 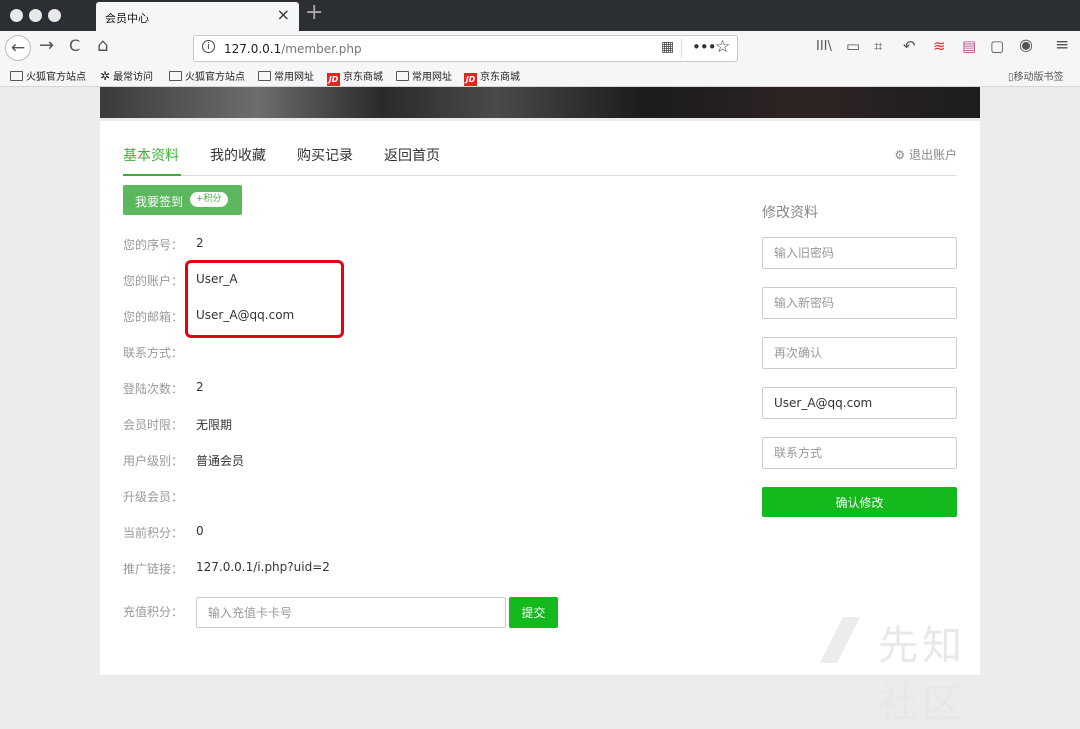 I want to click on reload-button: C, so click(x=74, y=45).